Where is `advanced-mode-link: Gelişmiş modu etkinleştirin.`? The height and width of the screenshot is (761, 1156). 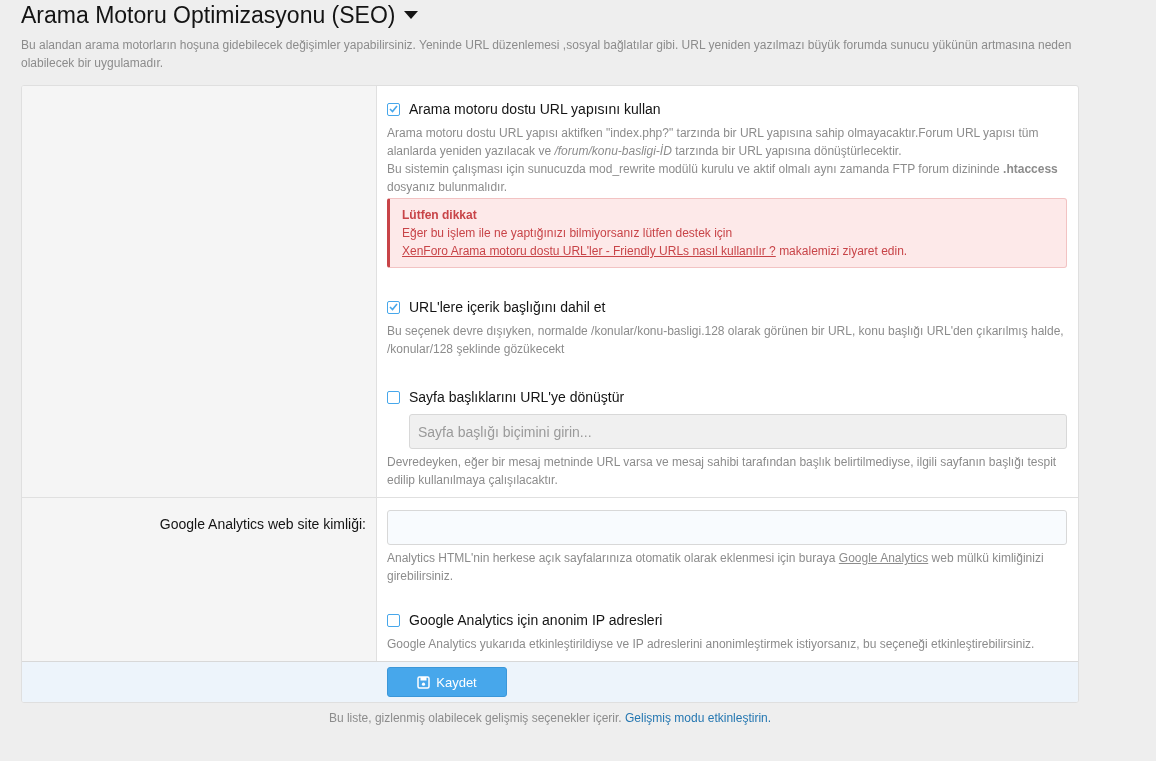
advanced-mode-link: Gelişmiş modu etkinleştirin. is located at coordinates (698, 718).